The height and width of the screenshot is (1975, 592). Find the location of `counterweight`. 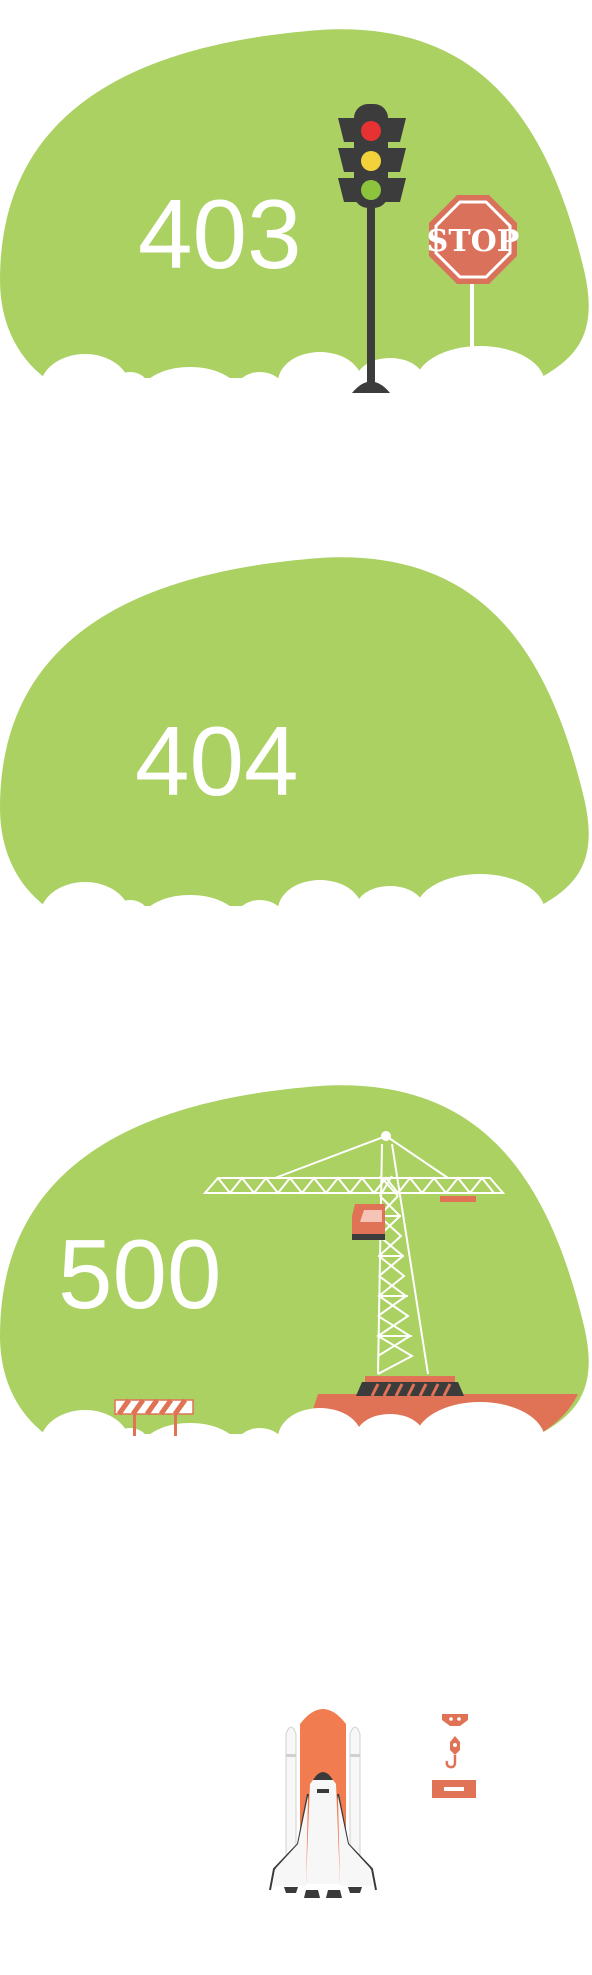

counterweight is located at coordinates (458, 1199).